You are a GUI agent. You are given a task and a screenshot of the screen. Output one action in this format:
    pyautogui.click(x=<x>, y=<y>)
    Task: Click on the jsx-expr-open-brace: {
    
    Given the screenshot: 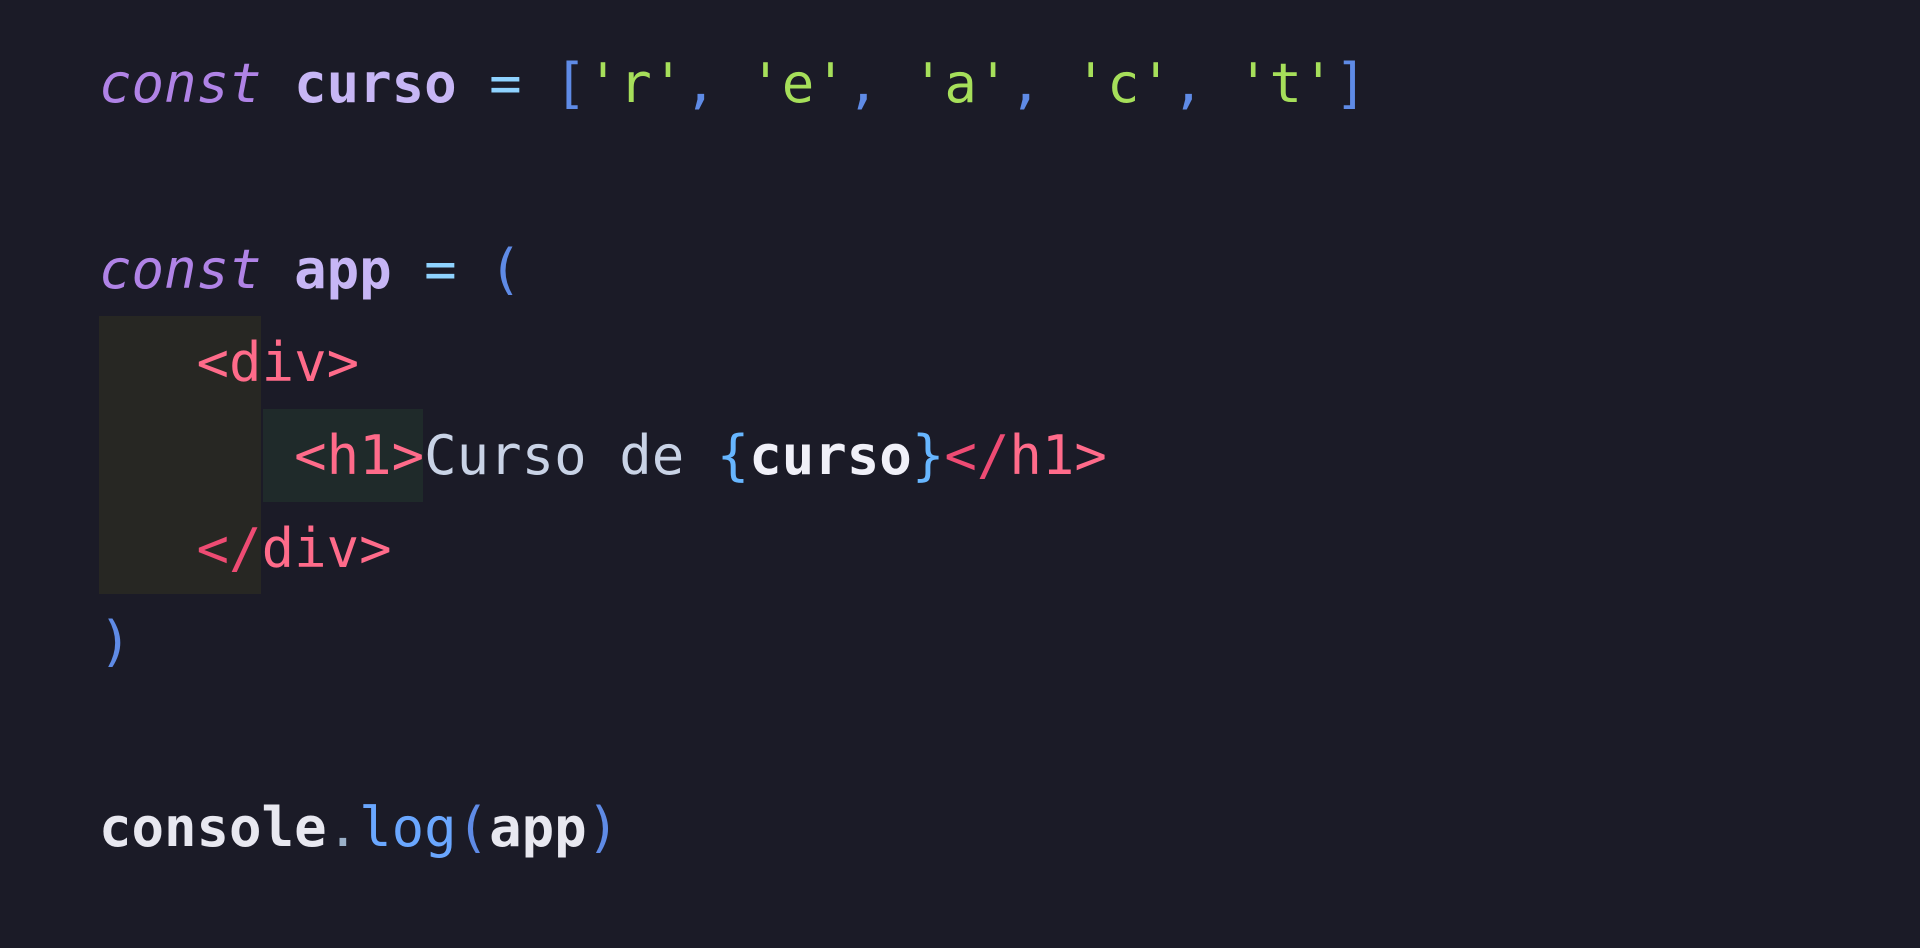 What is the action you would take?
    pyautogui.click(x=733, y=455)
    